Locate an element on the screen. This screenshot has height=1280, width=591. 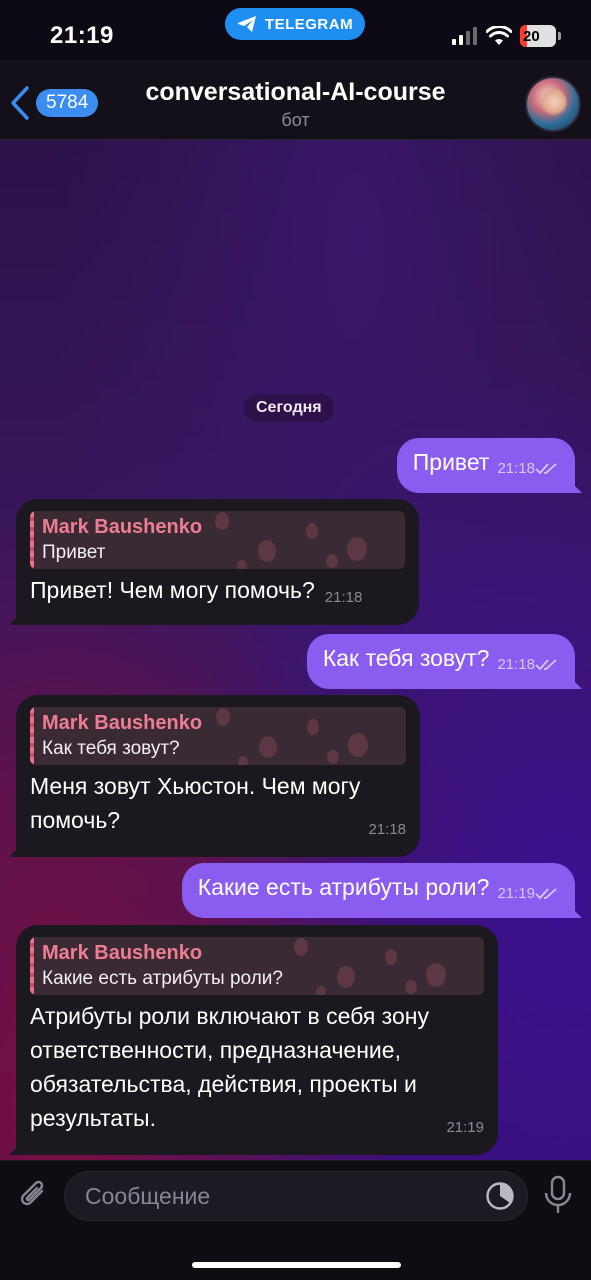
message-text: Привет! Чем могу помочь? is located at coordinates (172, 590).